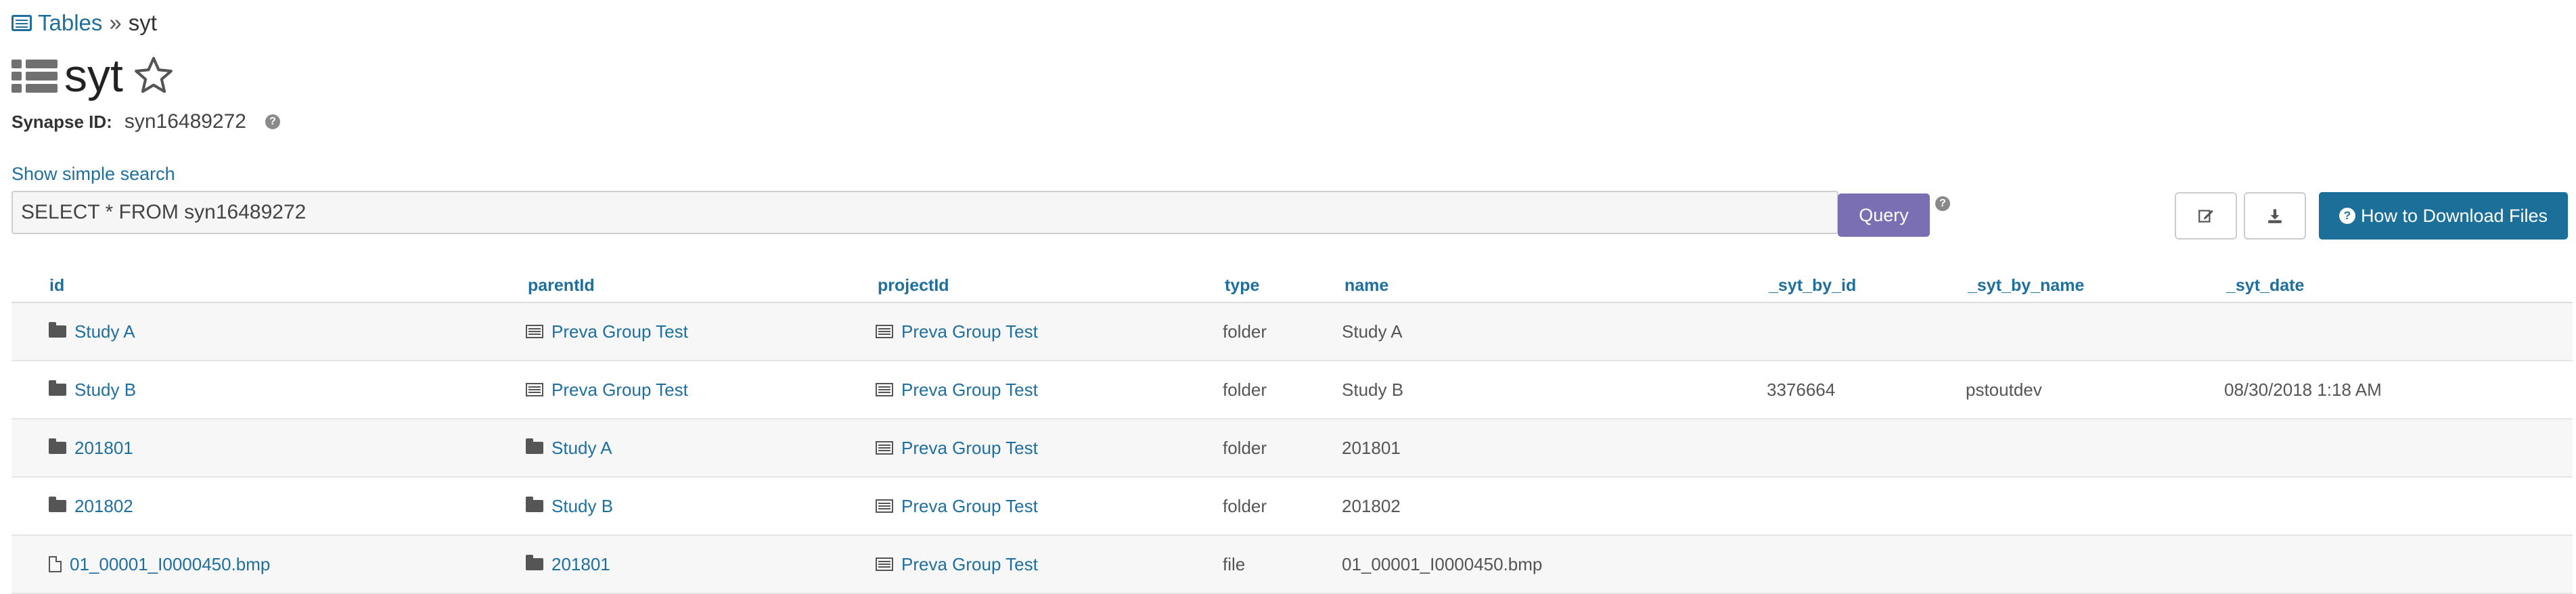 This screenshot has width=2576, height=594. Describe the element at coordinates (56, 286) in the screenshot. I see `column-header-id: id` at that location.